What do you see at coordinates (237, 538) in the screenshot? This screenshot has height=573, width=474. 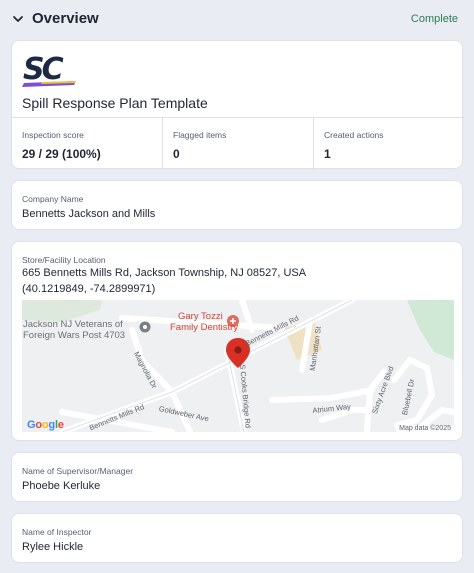 I see `inspector-card: Name of Inspector Rylee Hickle` at bounding box center [237, 538].